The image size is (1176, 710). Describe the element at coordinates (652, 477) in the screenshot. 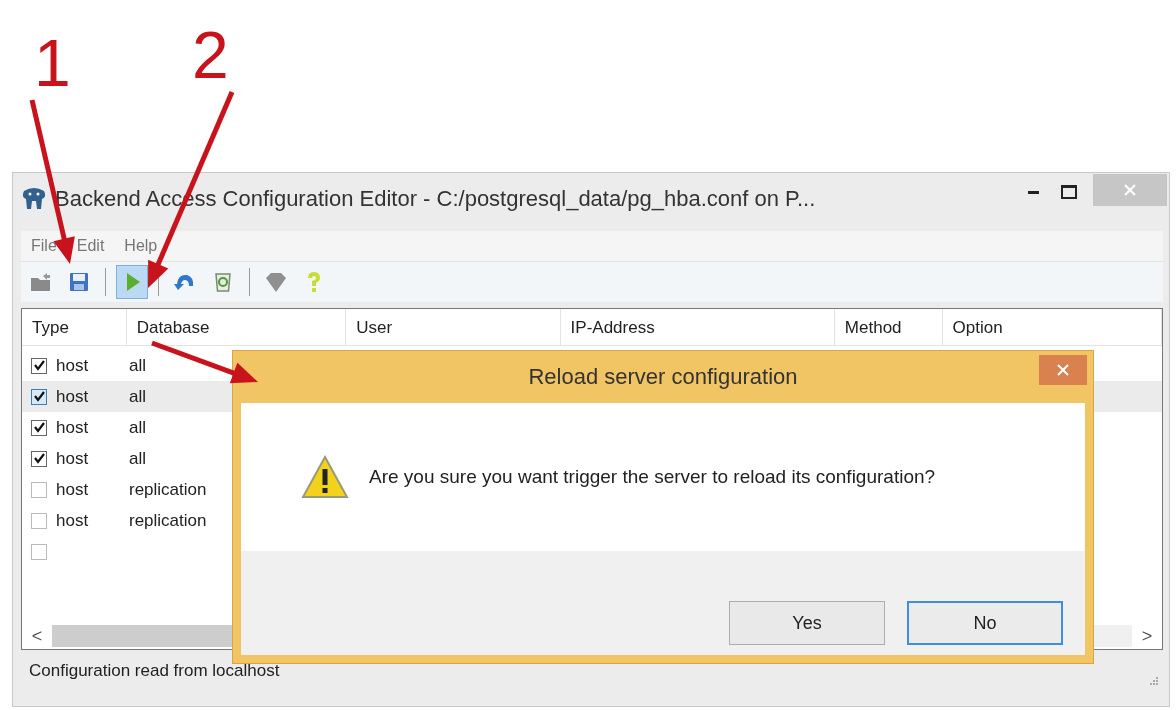

I see `dialog-message: Are you sure you want trigger the server to reload its configuration?` at that location.